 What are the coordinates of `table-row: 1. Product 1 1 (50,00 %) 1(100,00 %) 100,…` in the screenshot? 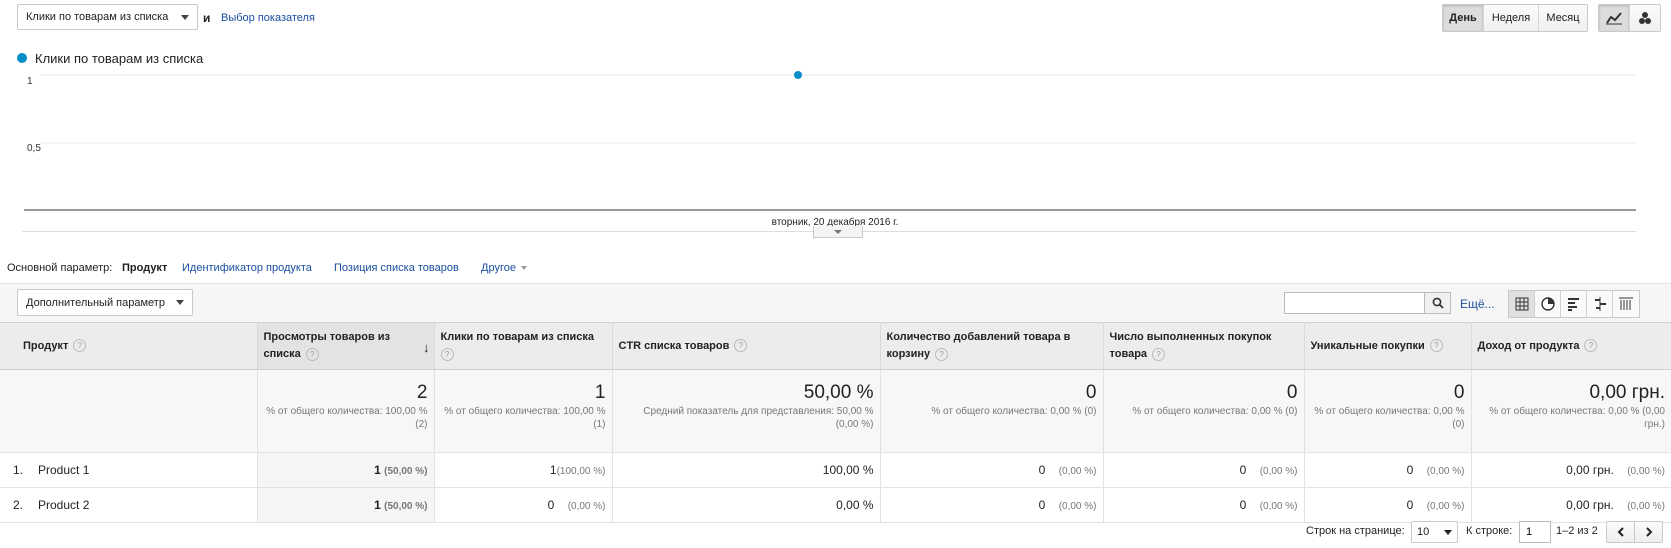 It's located at (835, 470).